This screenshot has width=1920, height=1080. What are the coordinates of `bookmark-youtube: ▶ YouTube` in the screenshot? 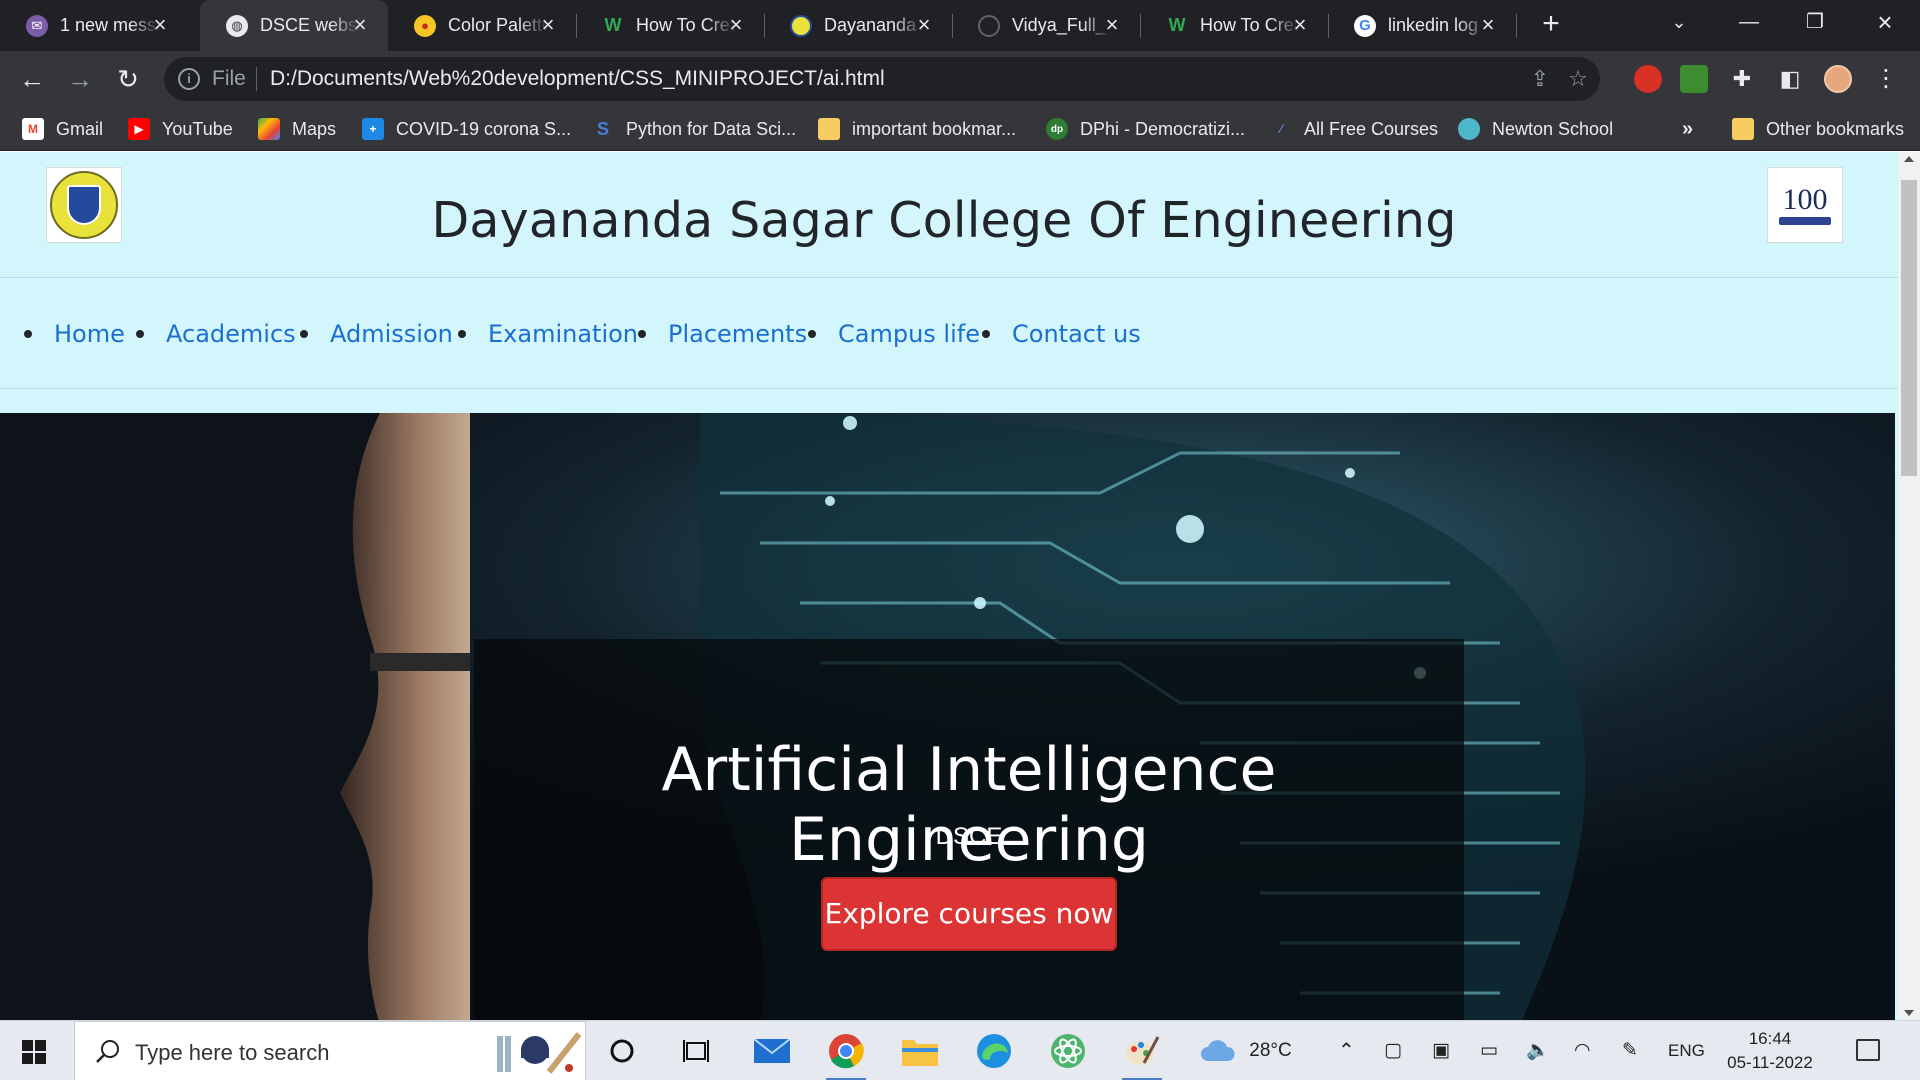 It's located at (180, 129).